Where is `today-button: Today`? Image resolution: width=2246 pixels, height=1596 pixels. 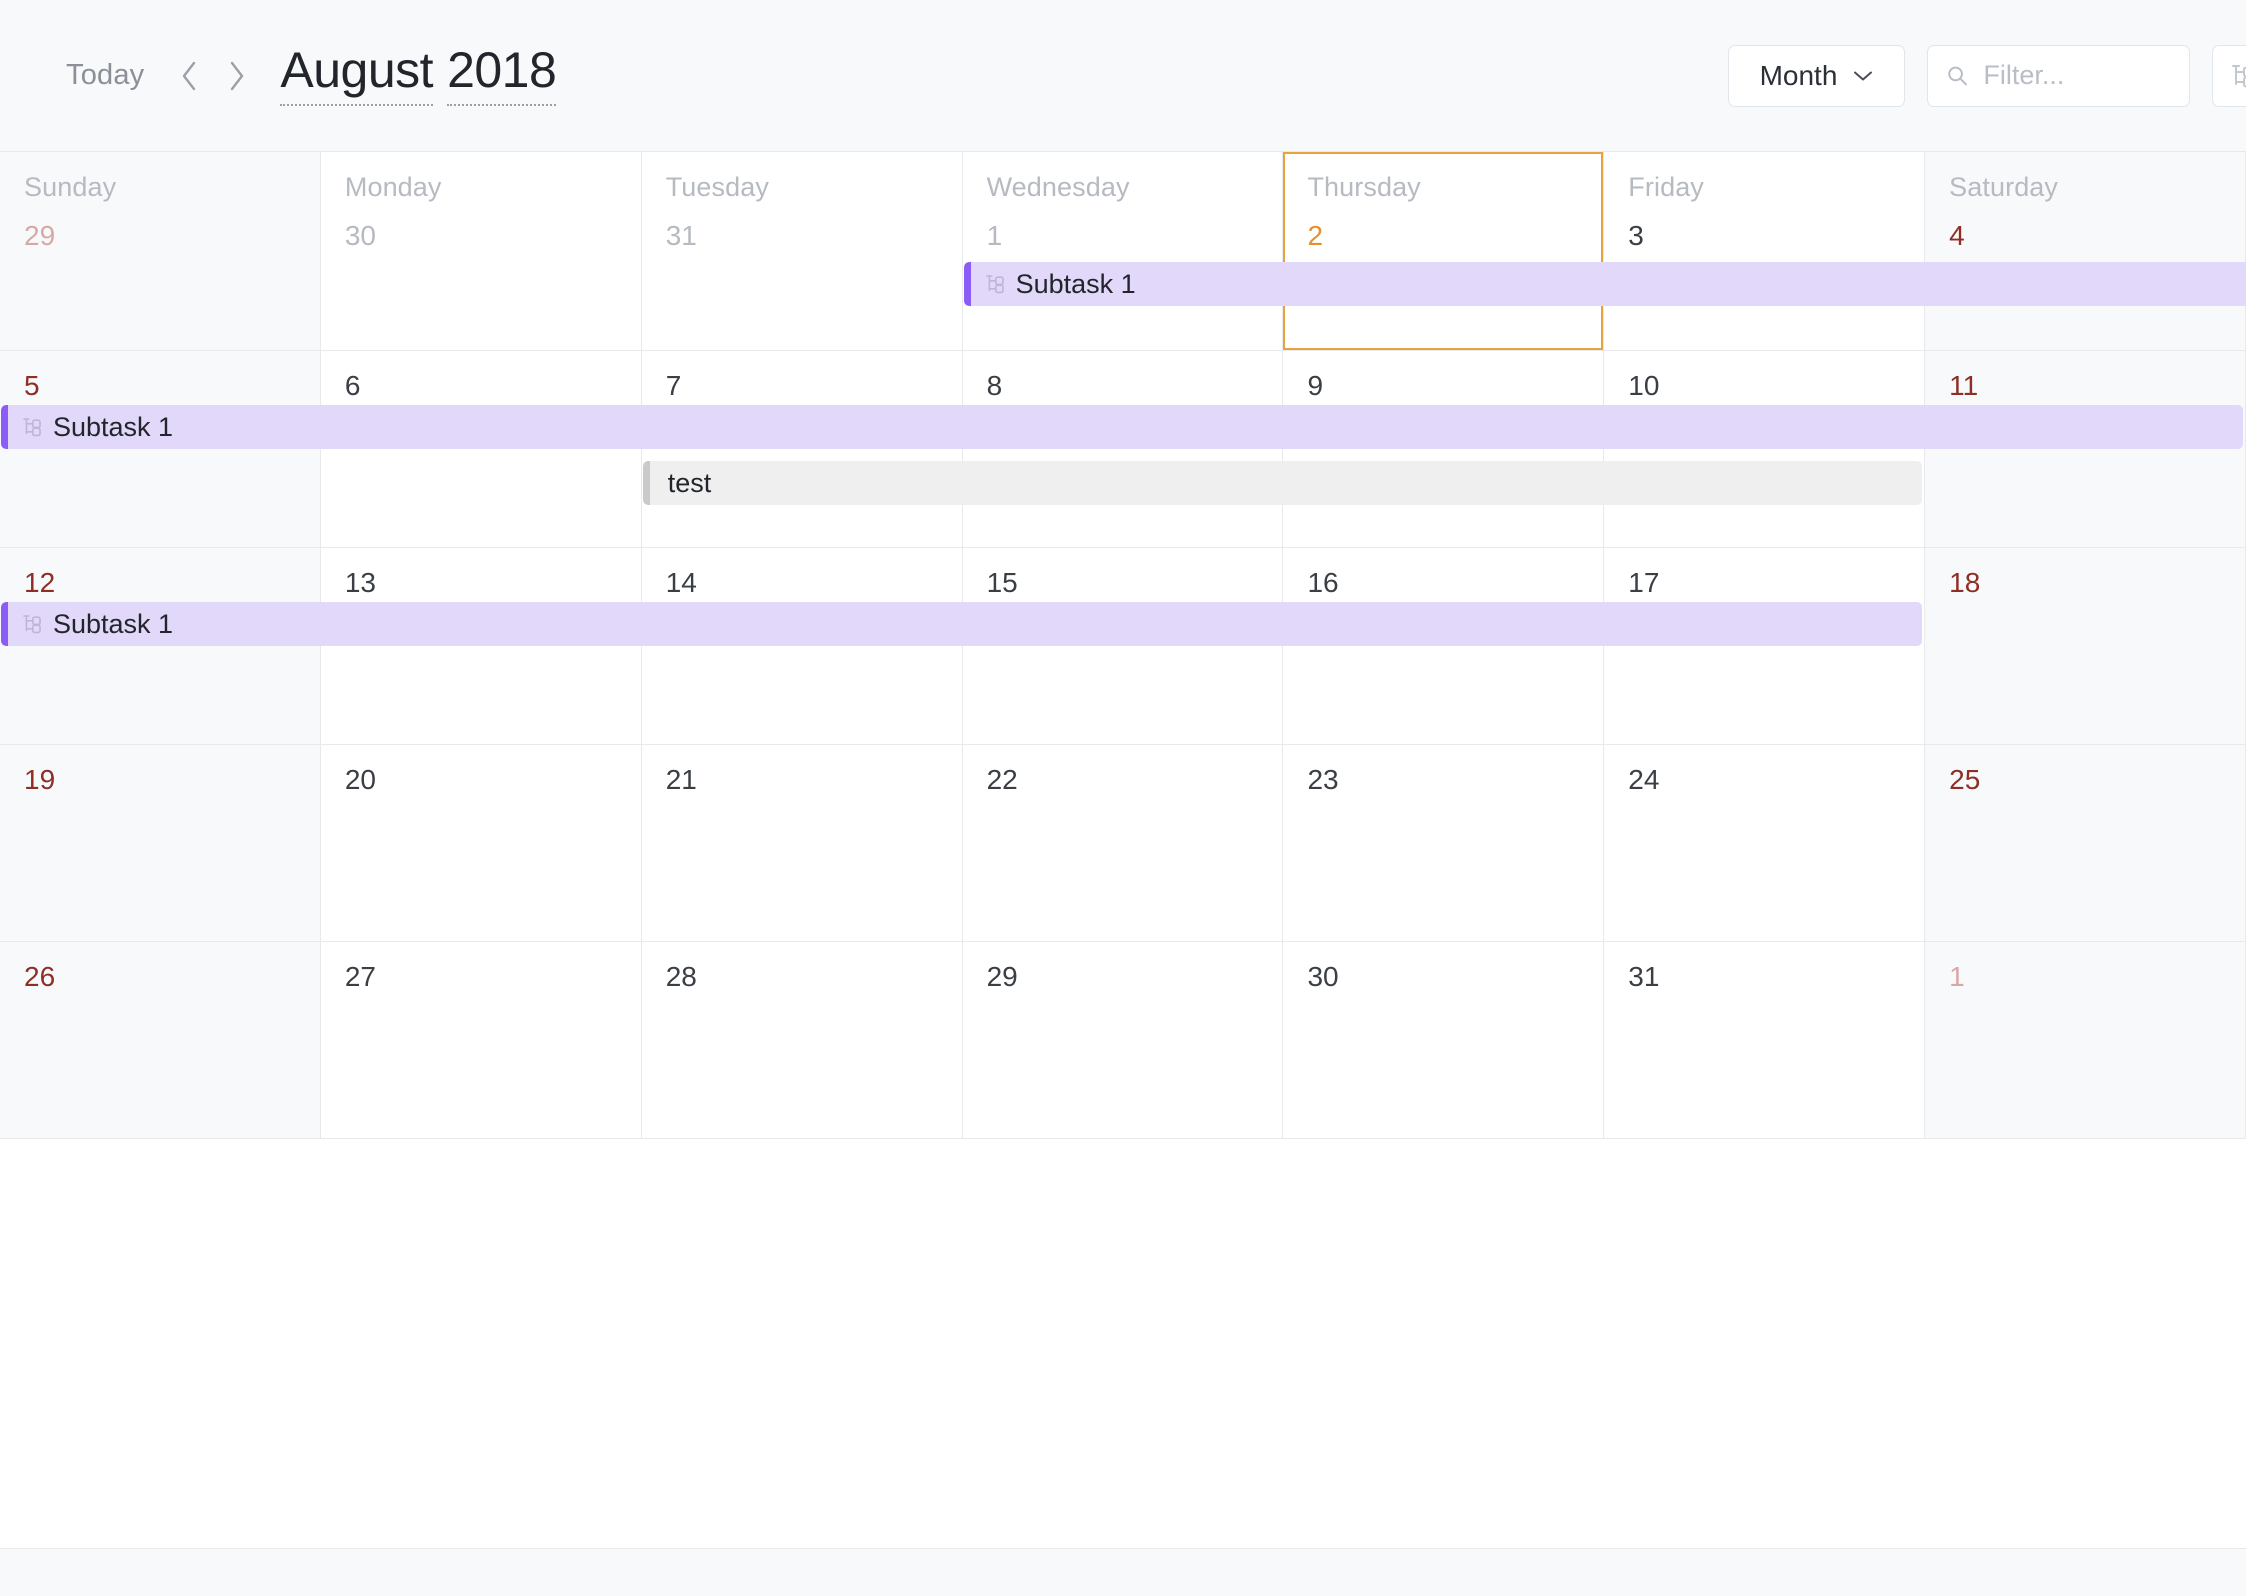 today-button: Today is located at coordinates (105, 75).